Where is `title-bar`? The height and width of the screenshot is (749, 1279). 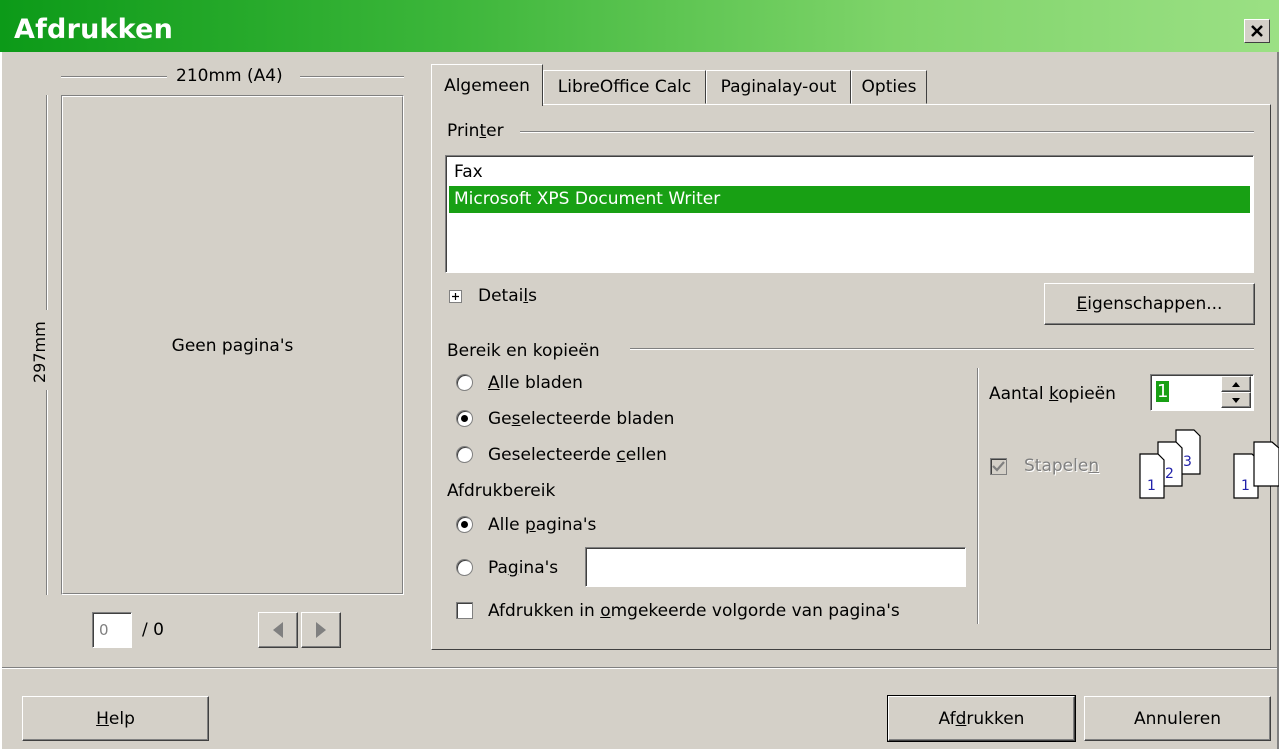 title-bar is located at coordinates (639, 26).